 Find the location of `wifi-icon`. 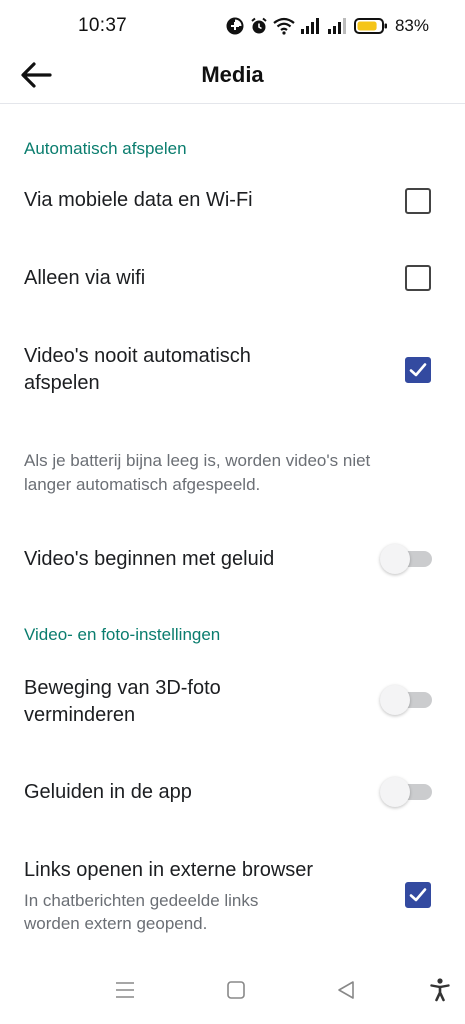

wifi-icon is located at coordinates (284, 26).